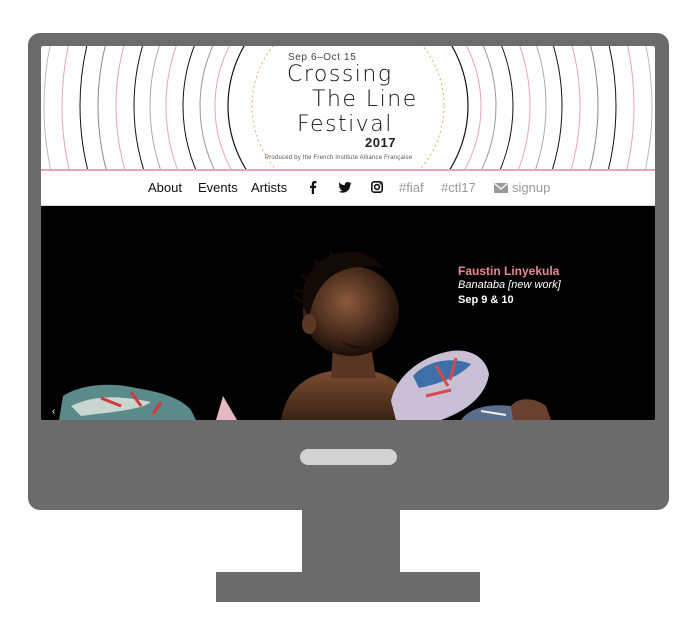 The height and width of the screenshot is (628, 700). What do you see at coordinates (531, 187) in the screenshot?
I see `signup-link: signup` at bounding box center [531, 187].